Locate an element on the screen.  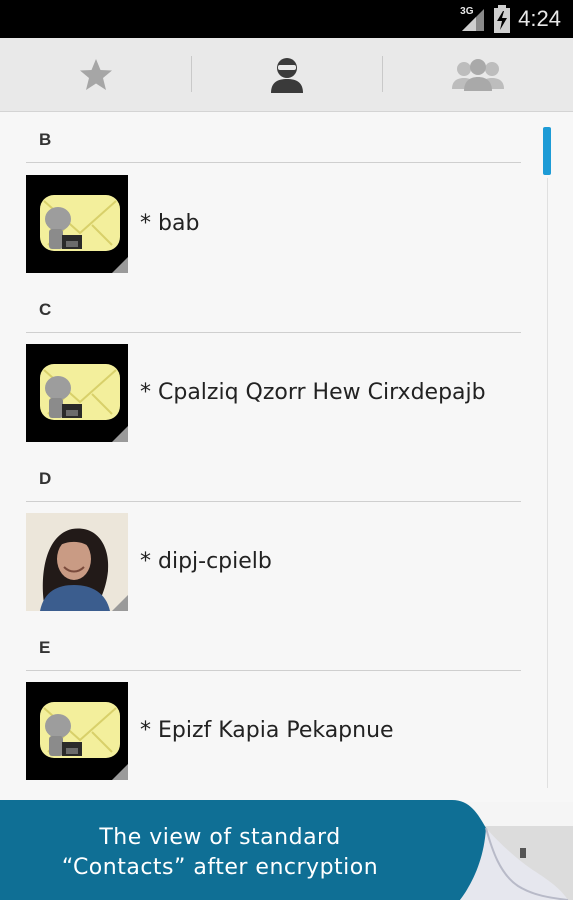
contact-row: * bab is located at coordinates (273, 225).